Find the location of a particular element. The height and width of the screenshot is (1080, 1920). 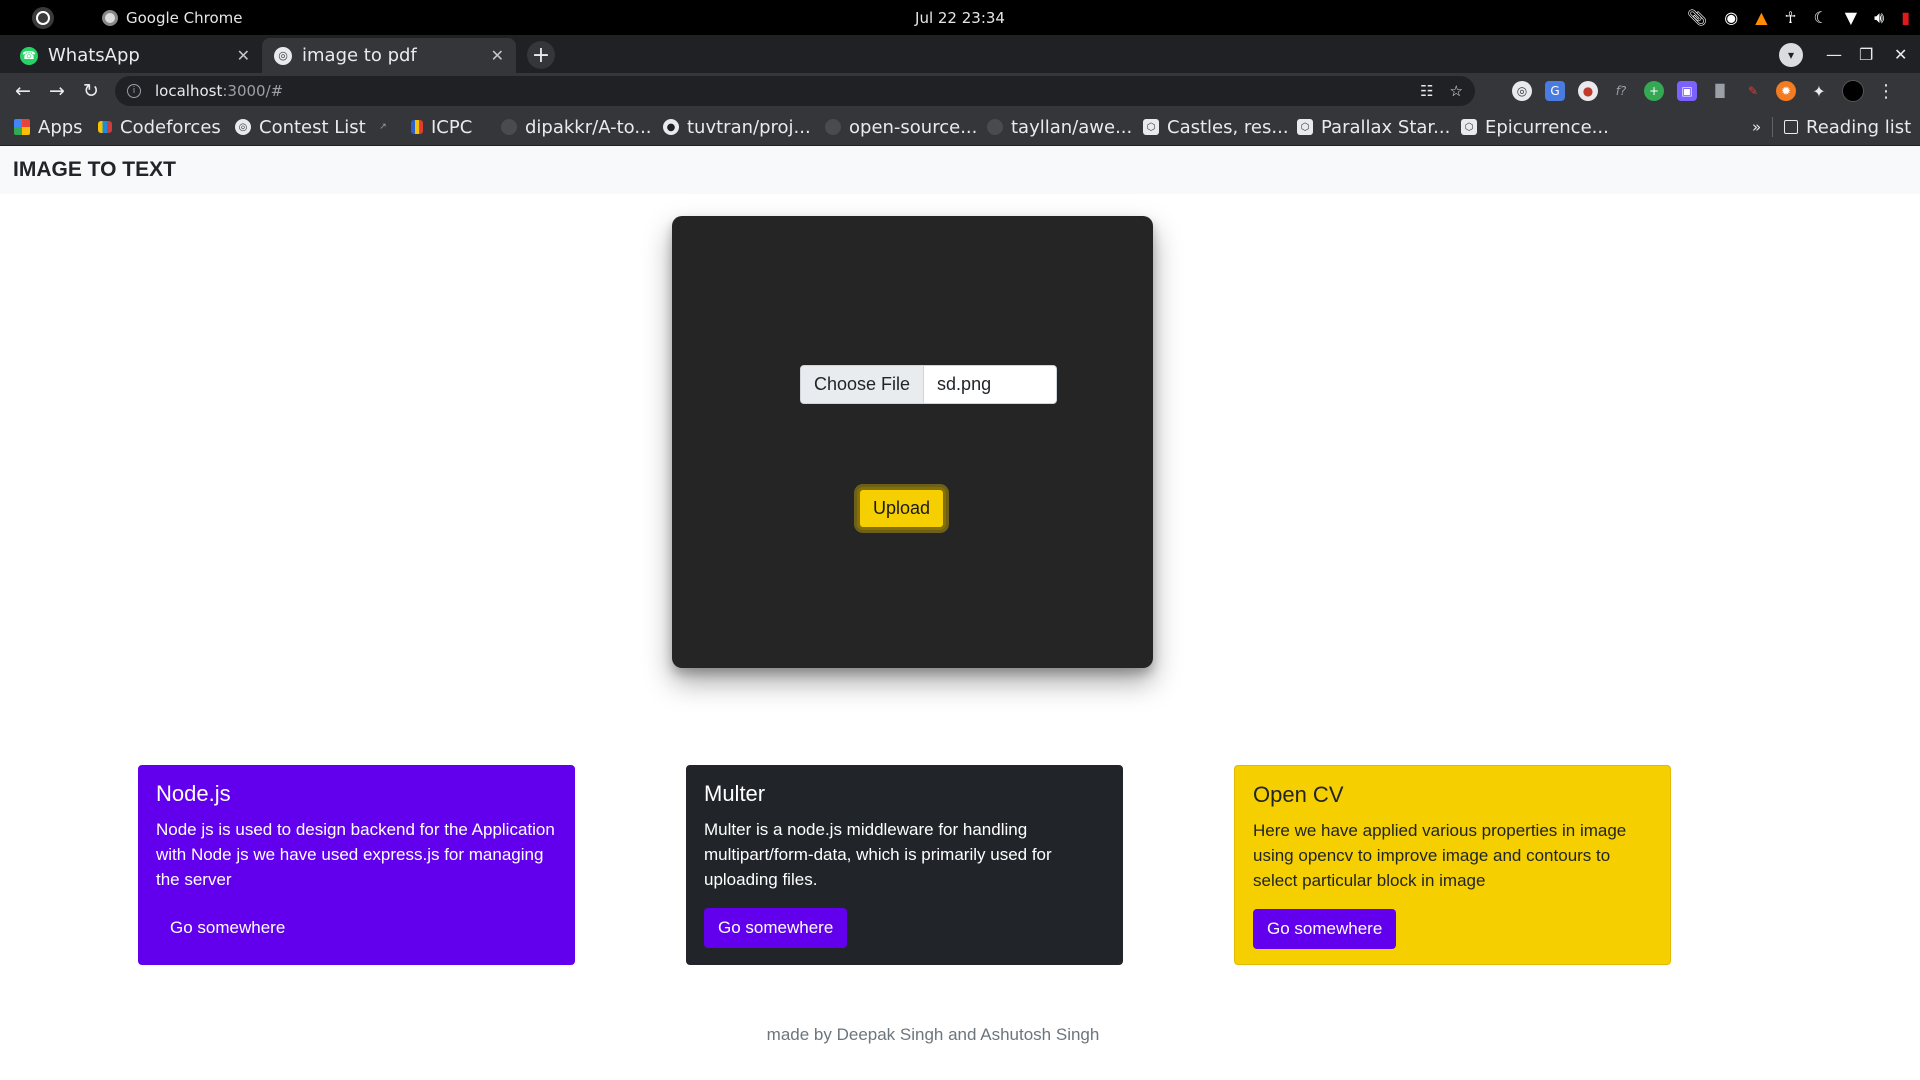

new-tab-button: + is located at coordinates (541, 55).